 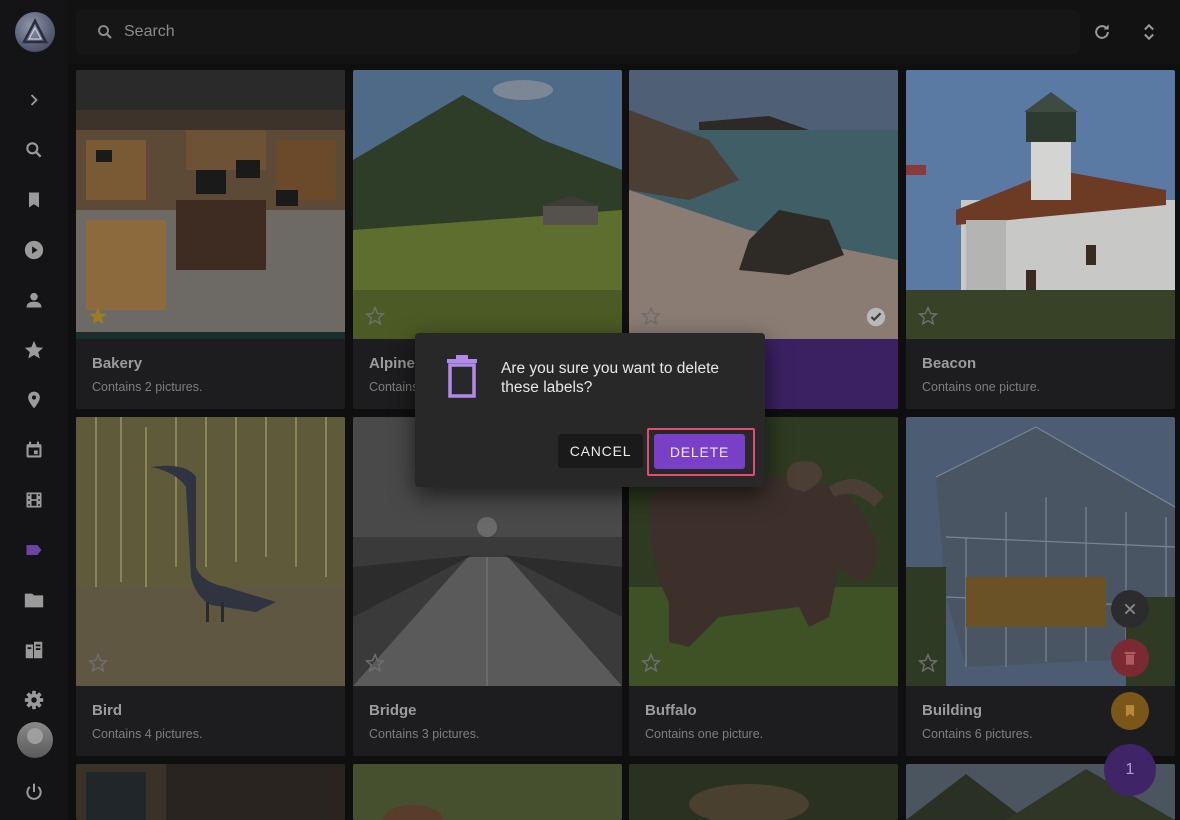 I want to click on label-title: Alpine, so click(x=392, y=363).